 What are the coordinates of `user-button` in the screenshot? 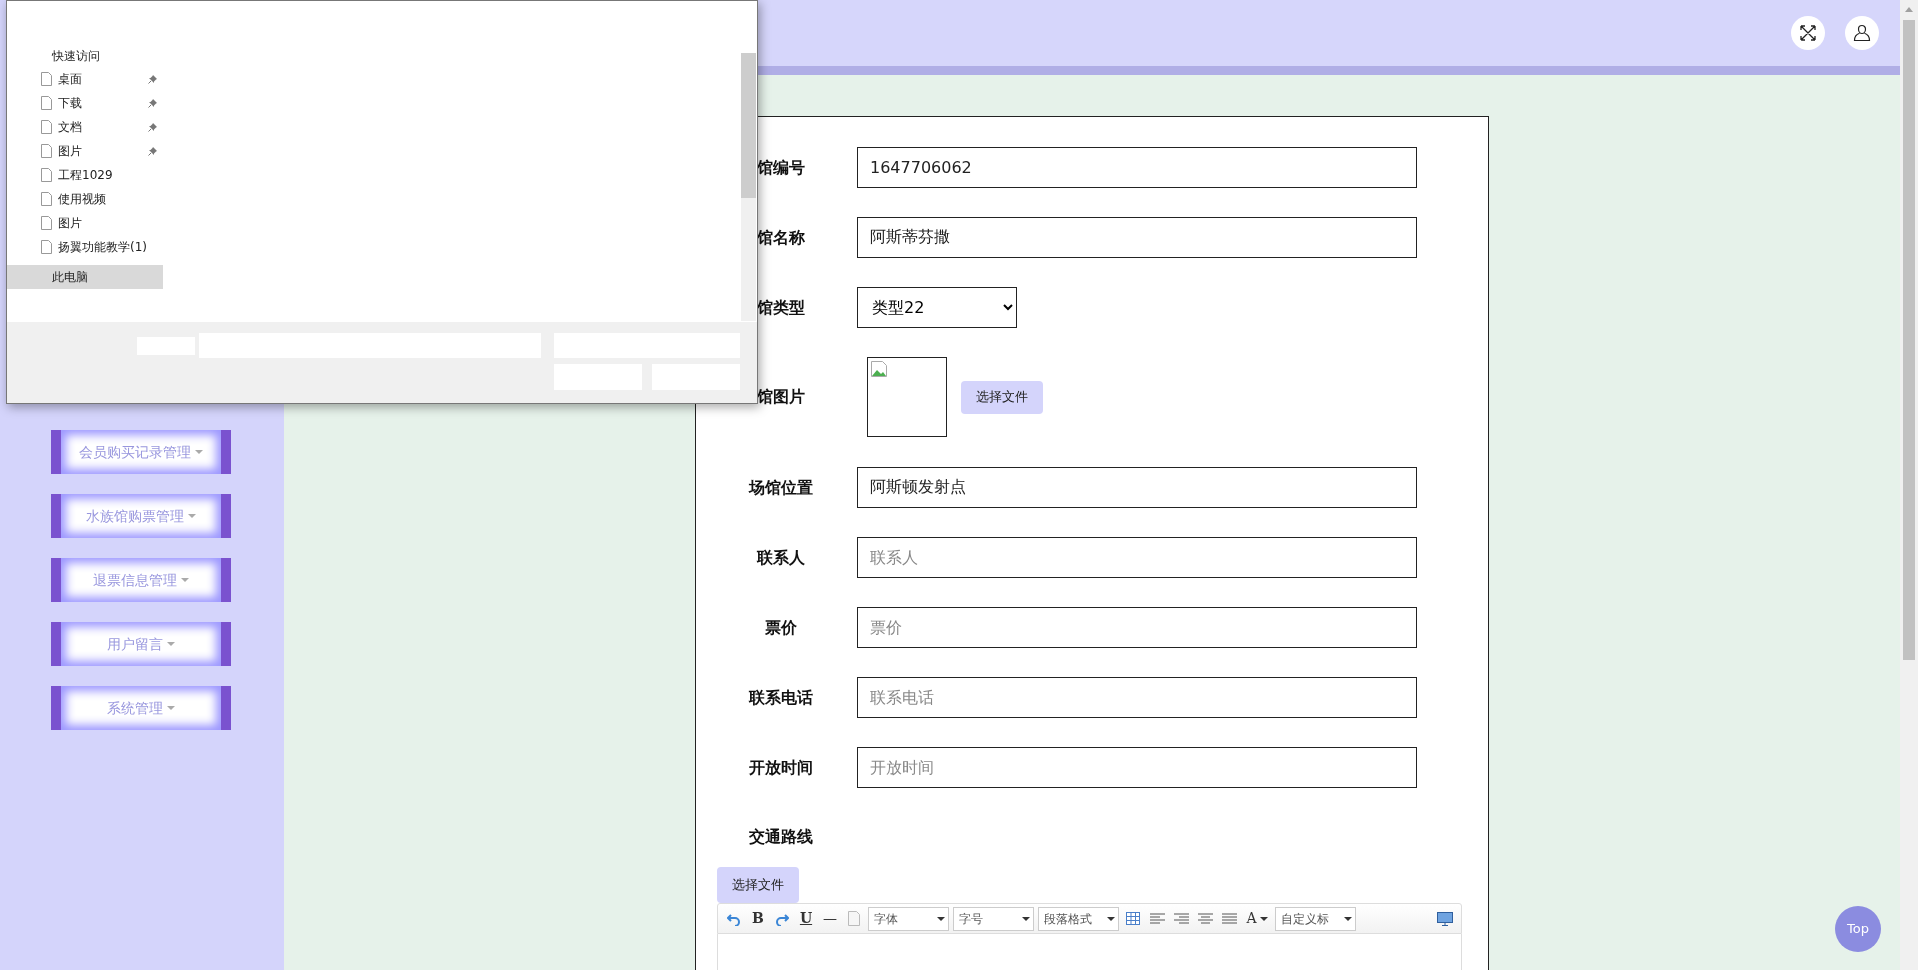 It's located at (1862, 33).